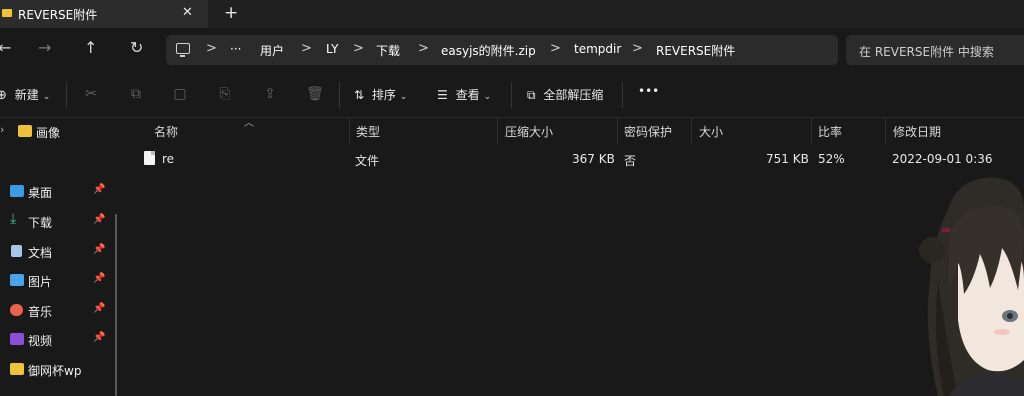 The image size is (1024, 396). What do you see at coordinates (935, 50) in the screenshot?
I see `search-input: 在 REVERSE附件 中搜索` at bounding box center [935, 50].